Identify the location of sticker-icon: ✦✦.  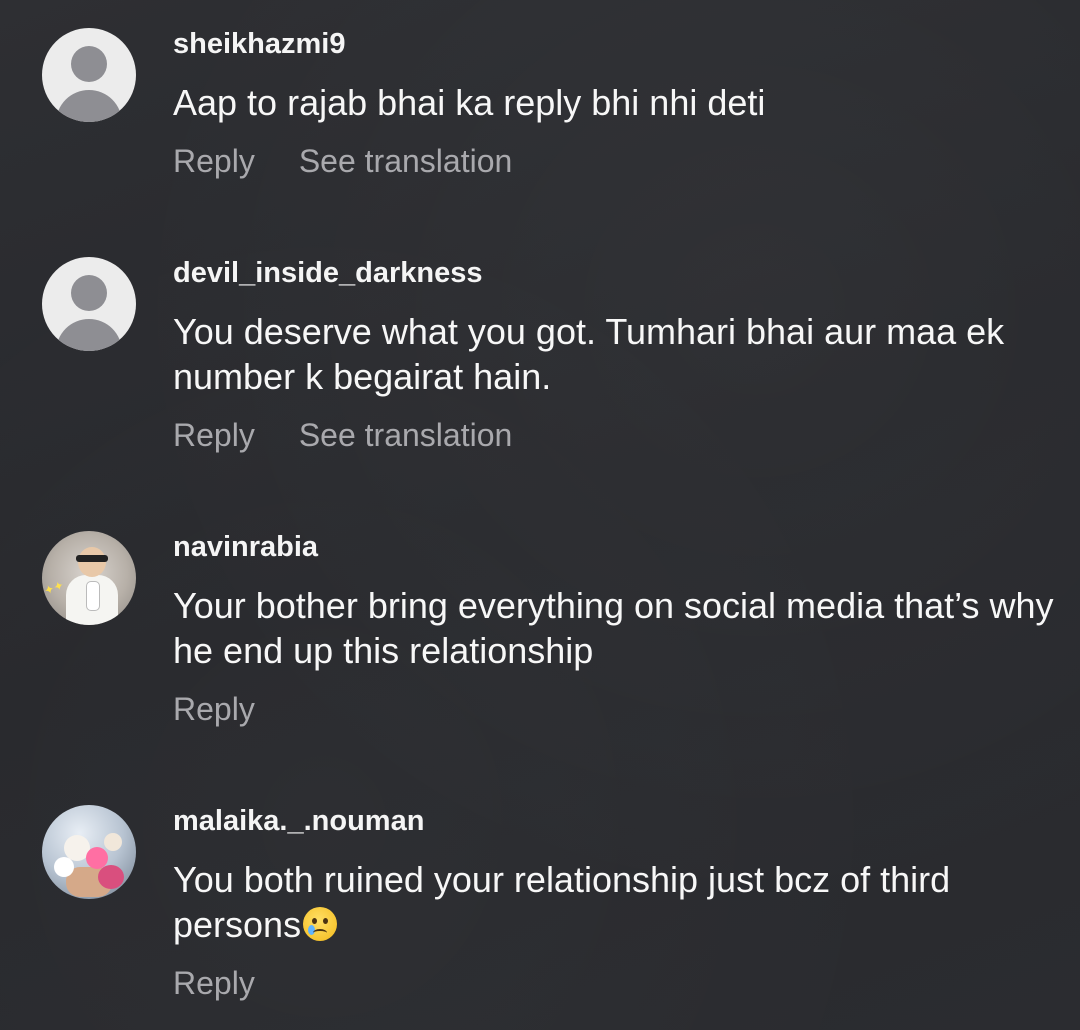
(54, 588).